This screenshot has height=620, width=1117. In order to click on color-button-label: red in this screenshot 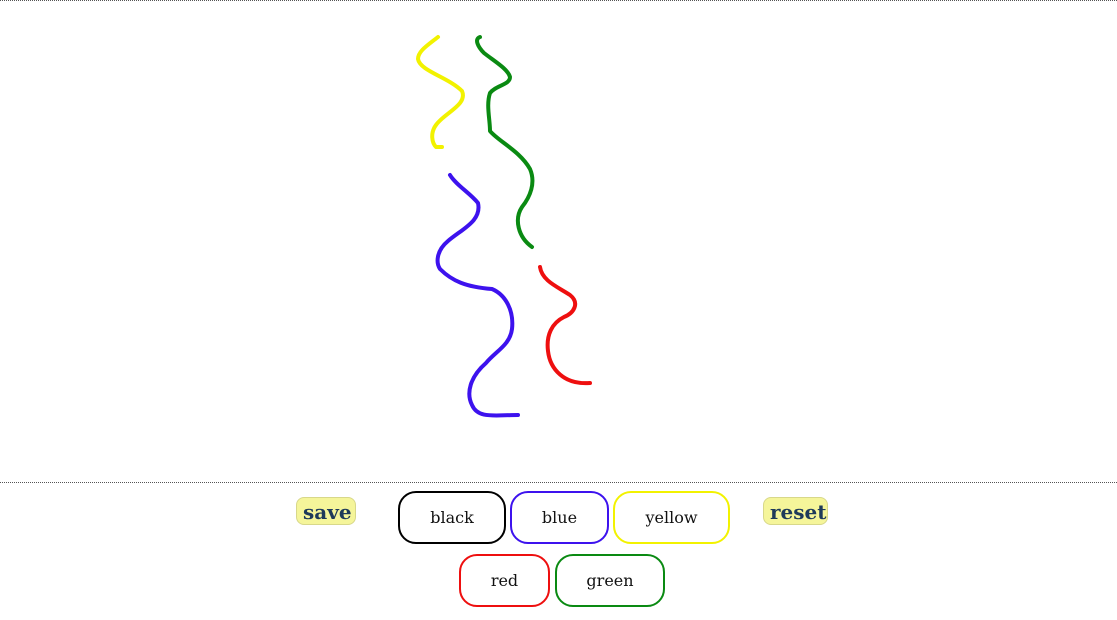, I will do `click(504, 580)`.